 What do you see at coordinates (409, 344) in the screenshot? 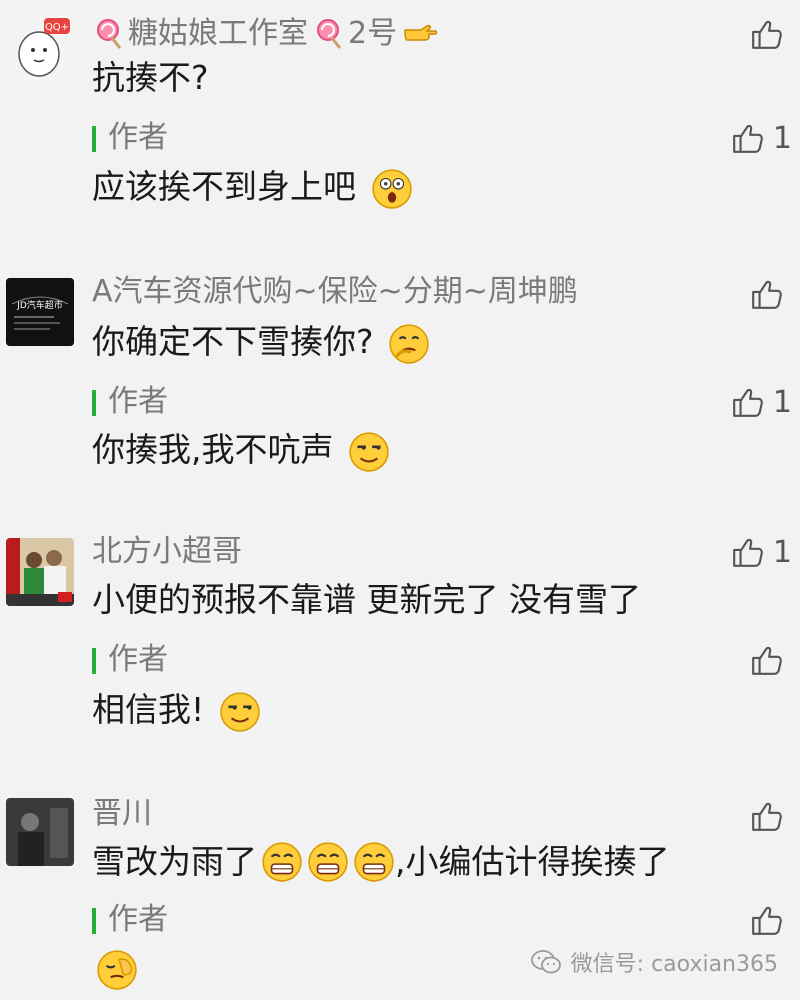
I see `thinking-emoji-icon` at bounding box center [409, 344].